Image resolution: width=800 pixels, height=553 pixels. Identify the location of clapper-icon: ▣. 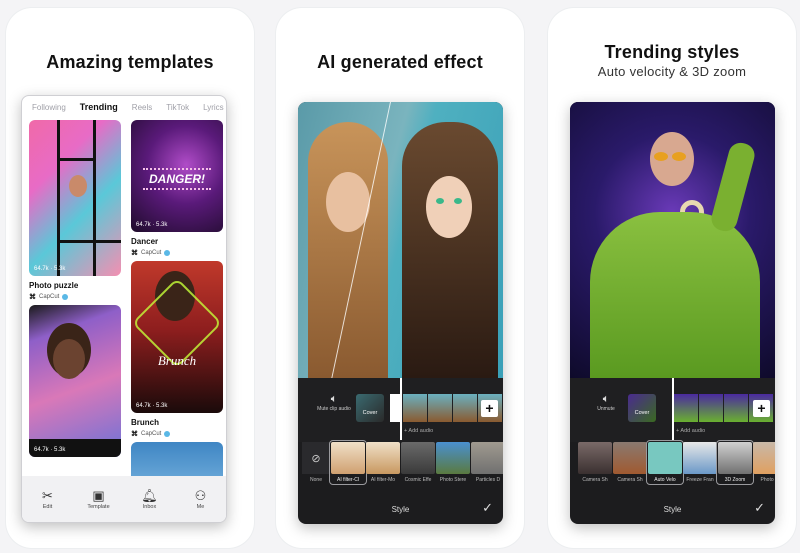
(98, 495).